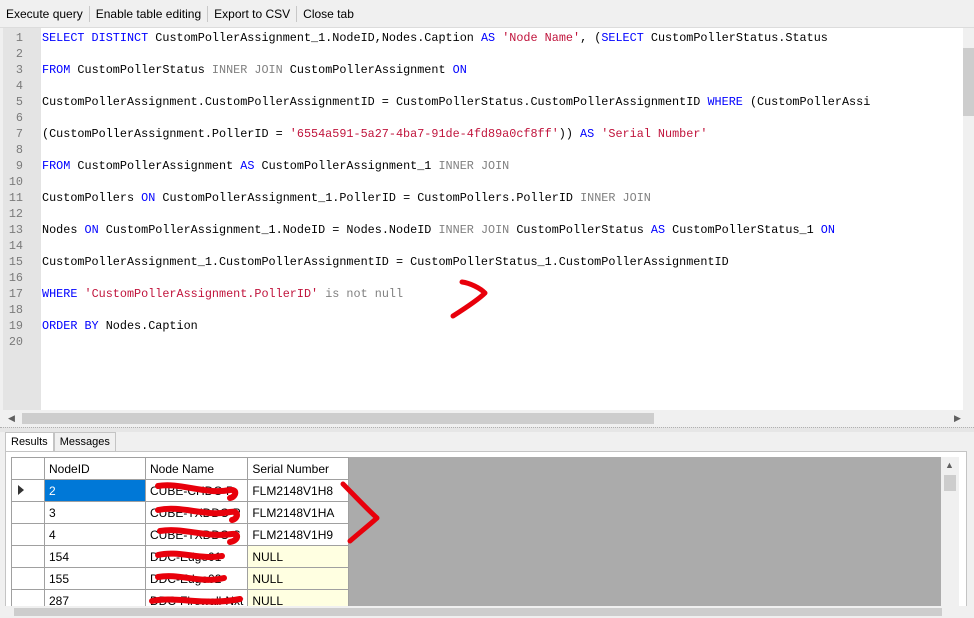 This screenshot has height=618, width=974. What do you see at coordinates (424, 134) in the screenshot?
I see `code-token: '6554a591-5a27-4ba7-91de-4fd89a0cf8ff'` at bounding box center [424, 134].